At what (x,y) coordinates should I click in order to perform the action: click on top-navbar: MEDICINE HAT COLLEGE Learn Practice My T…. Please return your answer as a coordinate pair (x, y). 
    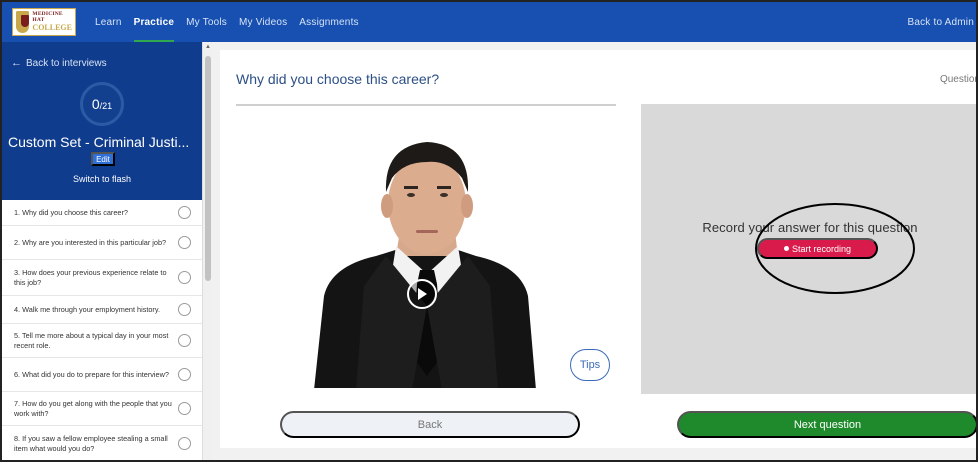
    Looking at the image, I should click on (489, 22).